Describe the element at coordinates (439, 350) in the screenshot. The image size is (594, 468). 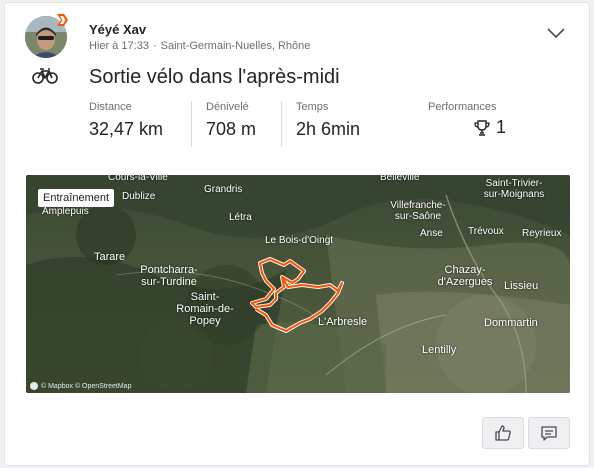
I see `map-label: Lentilly` at that location.